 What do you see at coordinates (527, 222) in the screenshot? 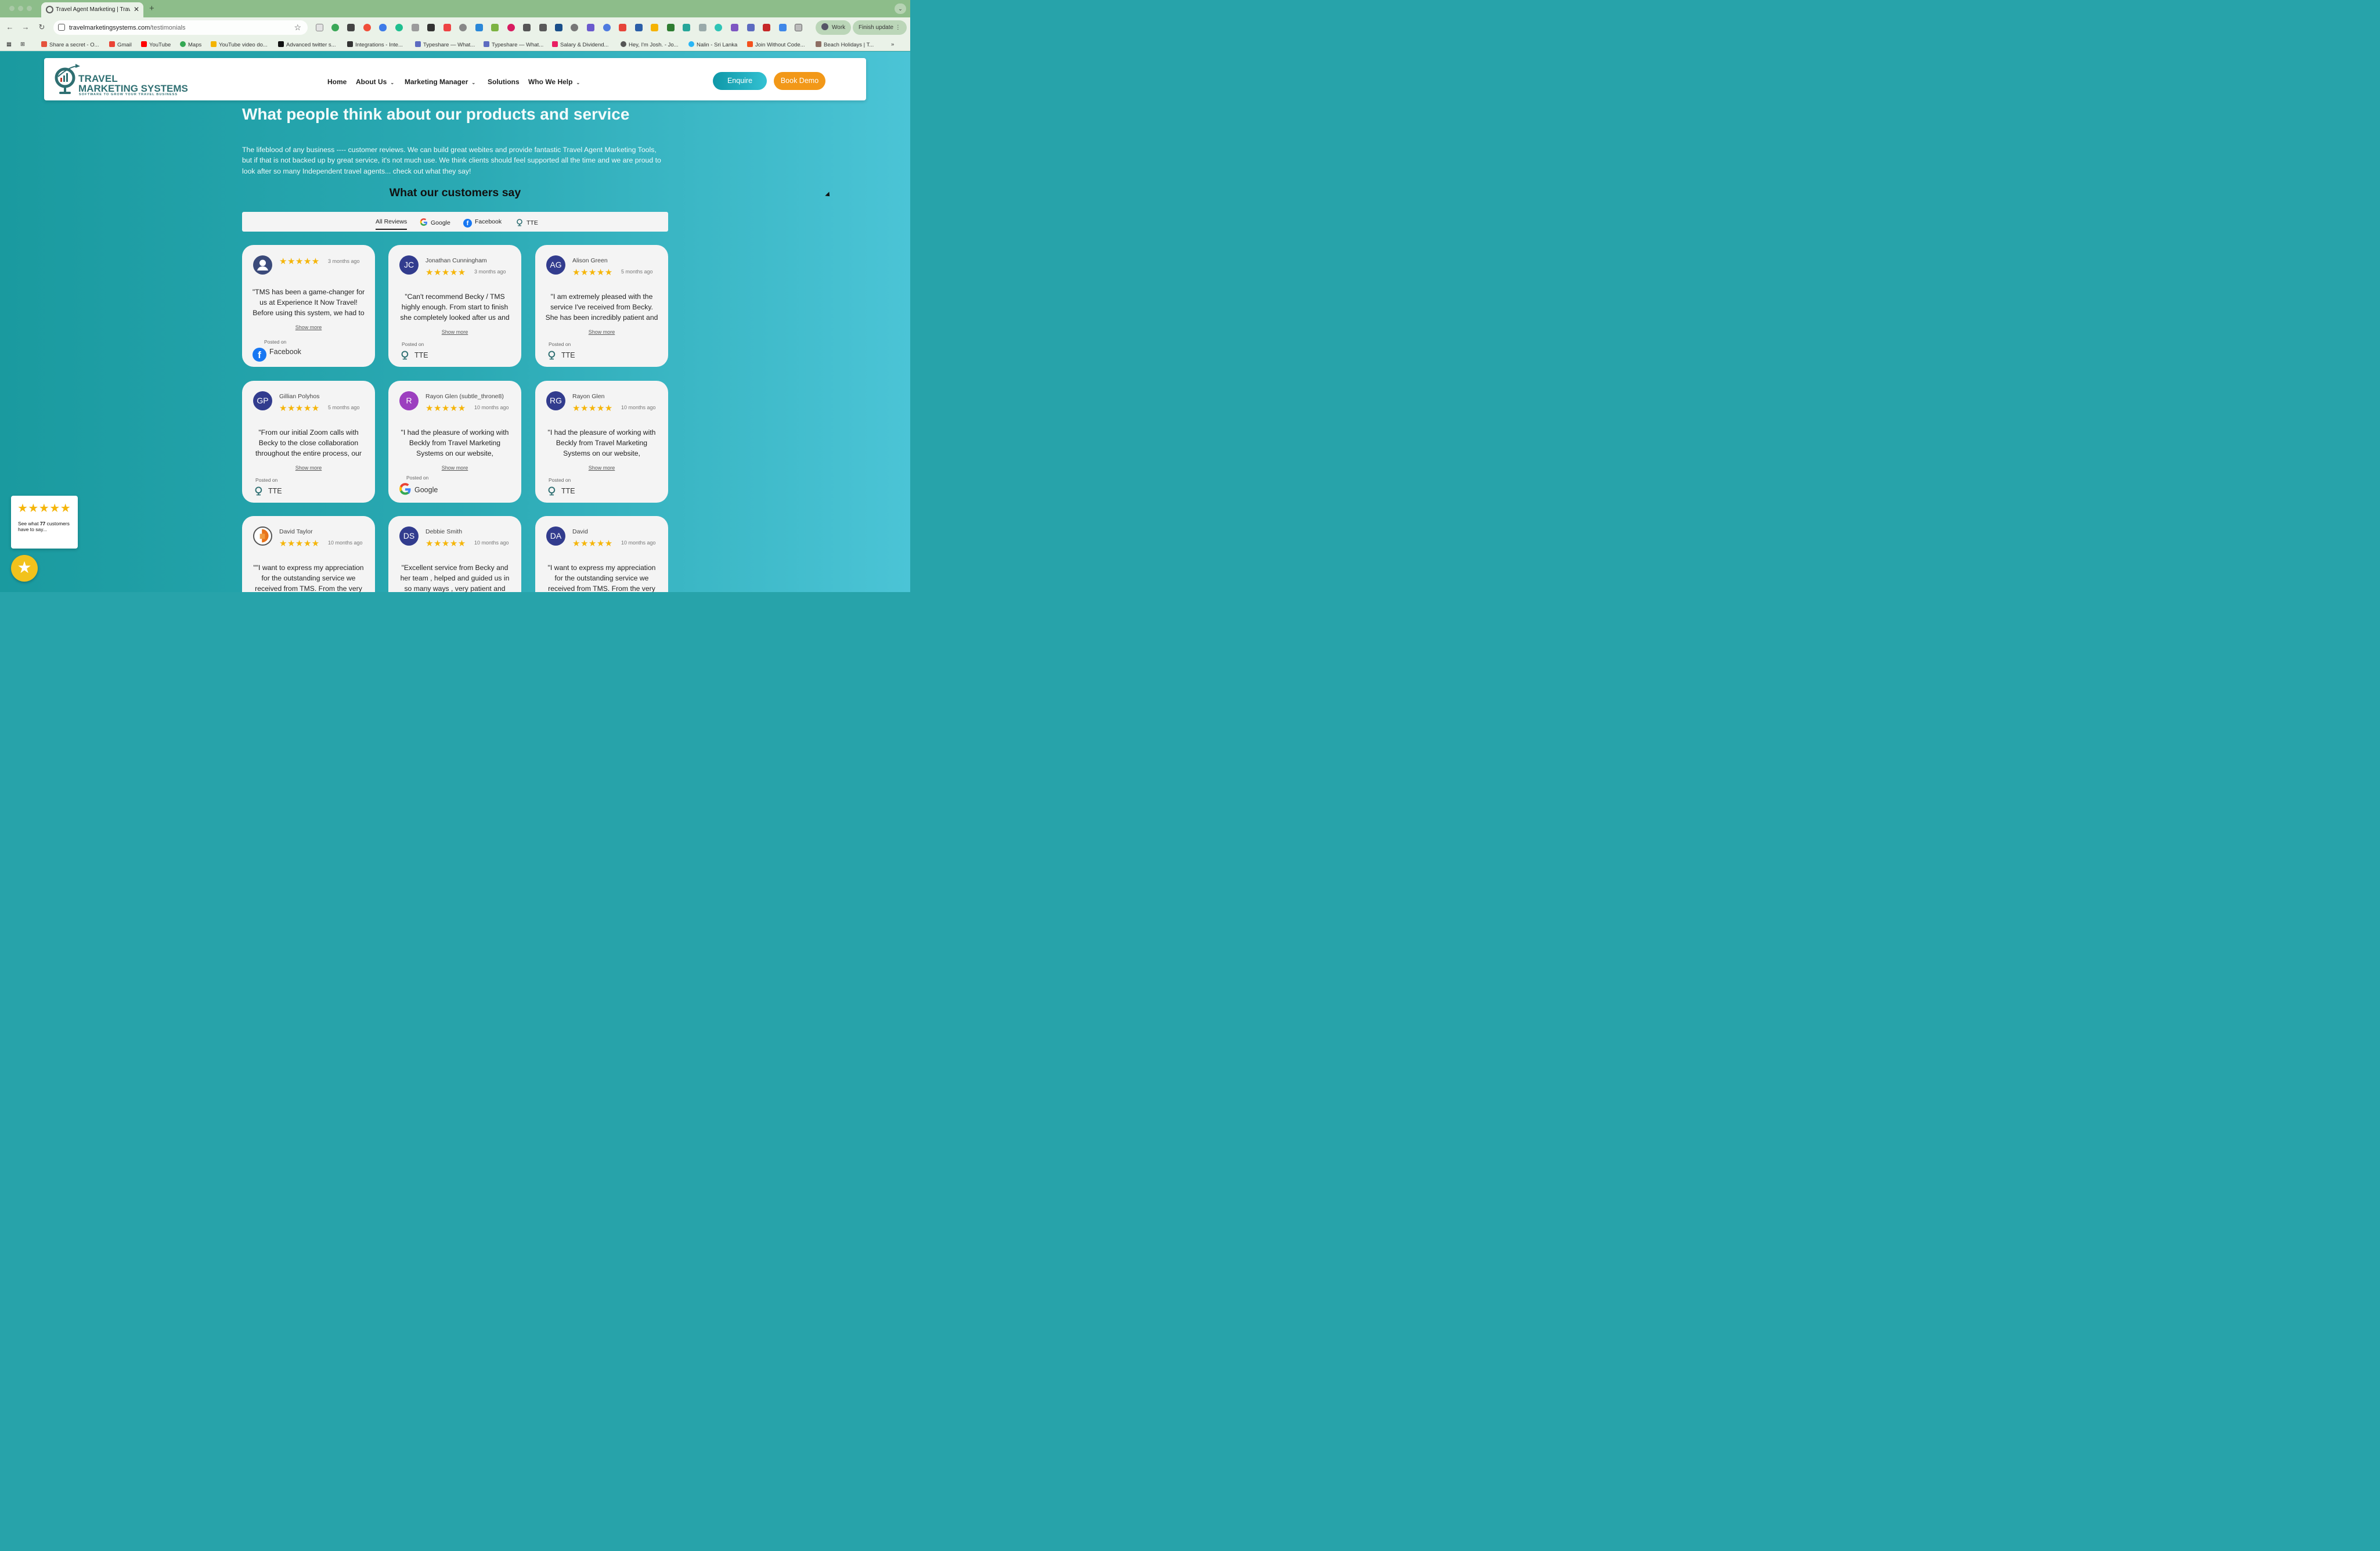
I see `tab-tte: TTE` at bounding box center [527, 222].